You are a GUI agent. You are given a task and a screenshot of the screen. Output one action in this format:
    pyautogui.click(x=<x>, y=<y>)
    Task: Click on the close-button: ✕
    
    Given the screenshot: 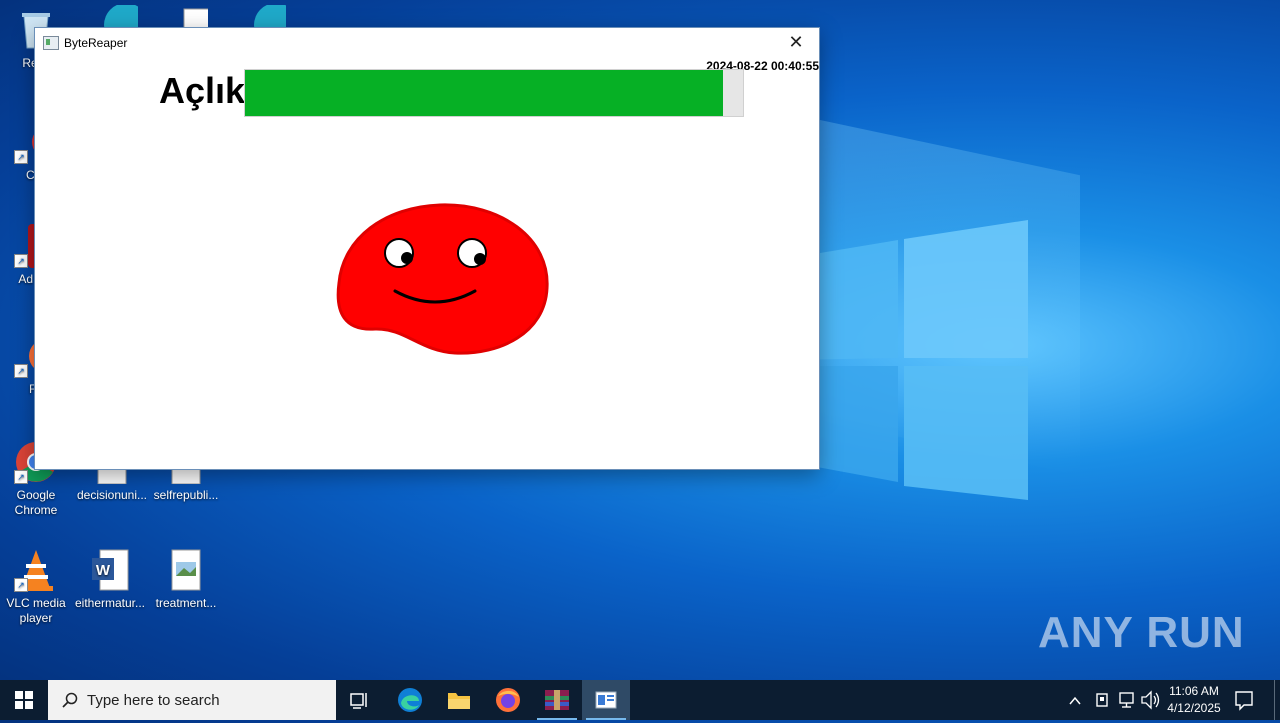 What is the action you would take?
    pyautogui.click(x=796, y=42)
    